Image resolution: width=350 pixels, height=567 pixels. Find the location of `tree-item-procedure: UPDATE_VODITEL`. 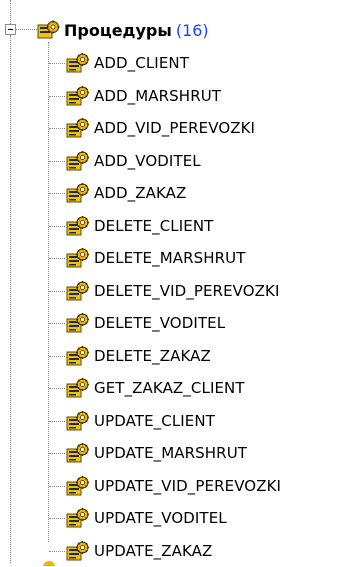

tree-item-procedure: UPDATE_VODITEL is located at coordinates (173, 518).